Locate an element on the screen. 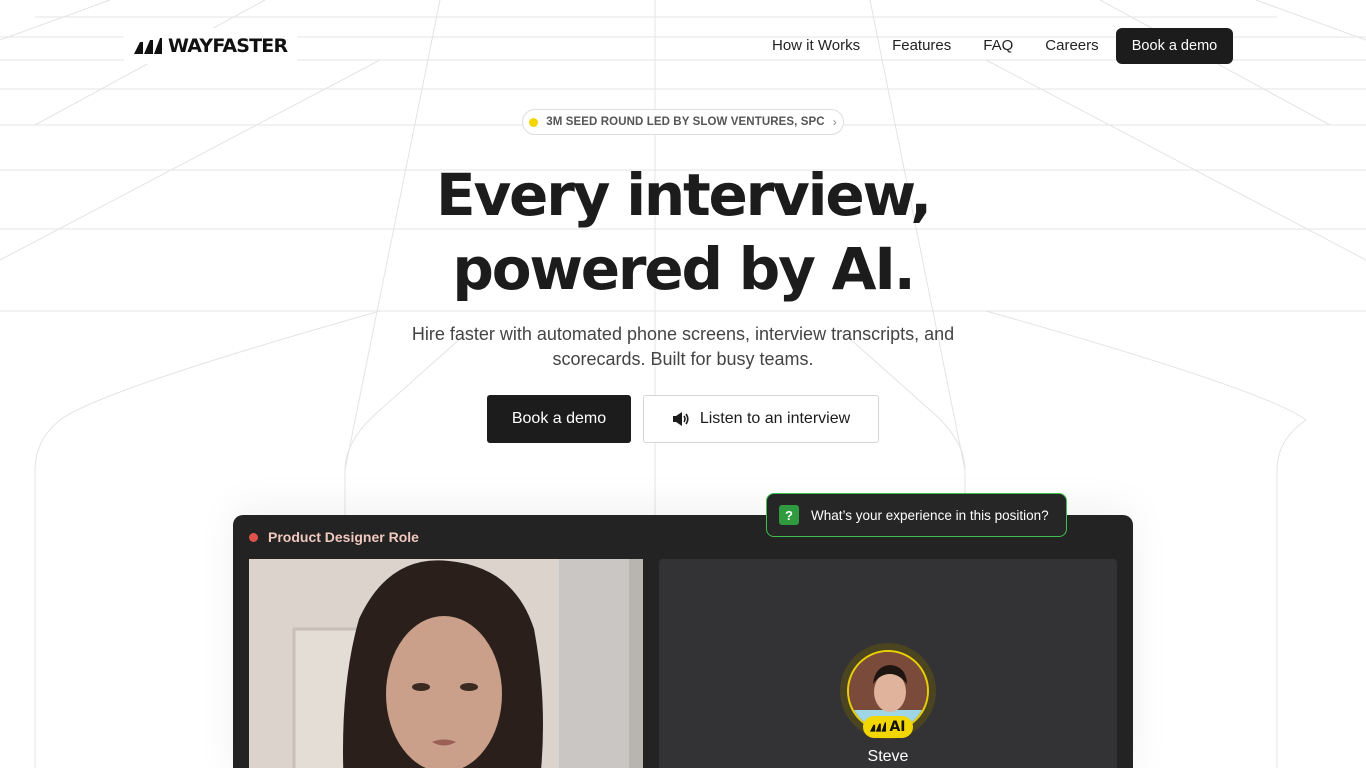 This screenshot has height=768, width=1366. ai-label: AI is located at coordinates (897, 727).